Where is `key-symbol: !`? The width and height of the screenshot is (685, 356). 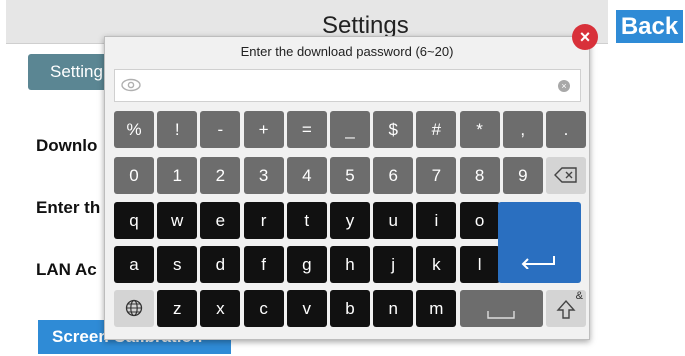 key-symbol: ! is located at coordinates (177, 129).